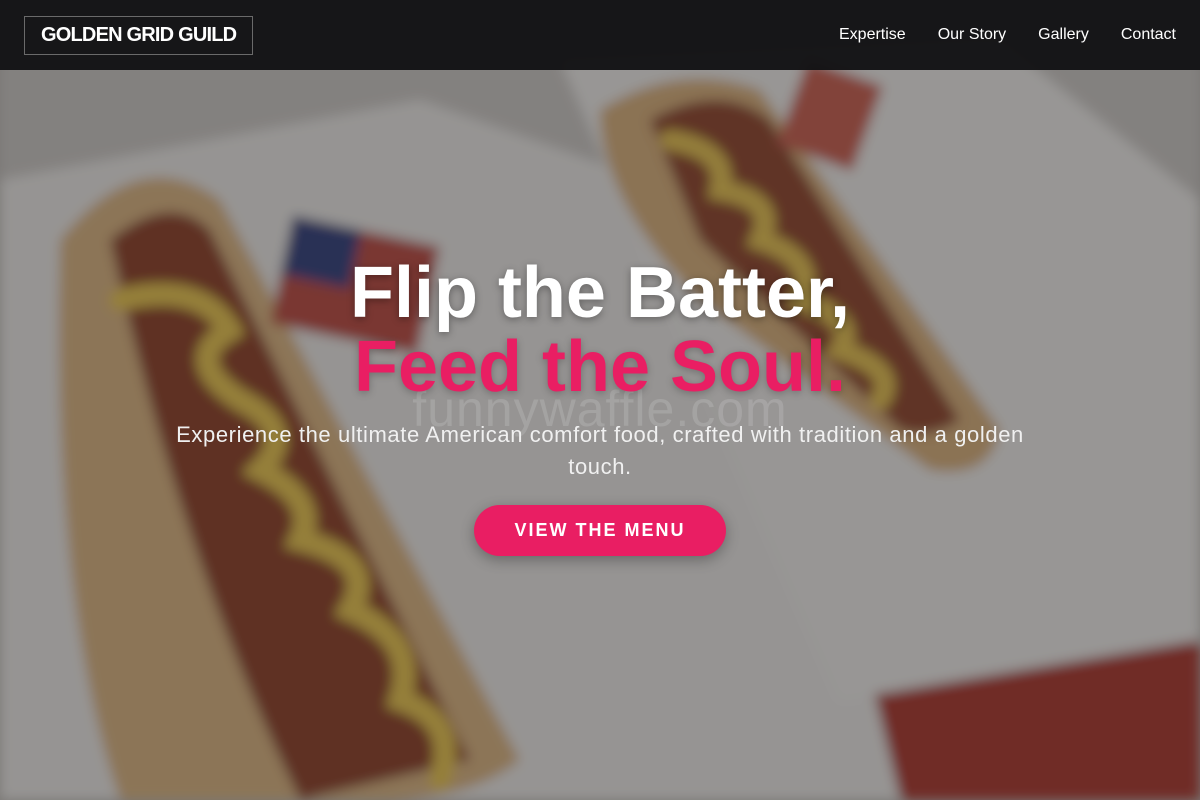 This screenshot has width=1200, height=800. Describe the element at coordinates (600, 367) in the screenshot. I see `hero-headline-accent: Feed the Soul.` at that location.